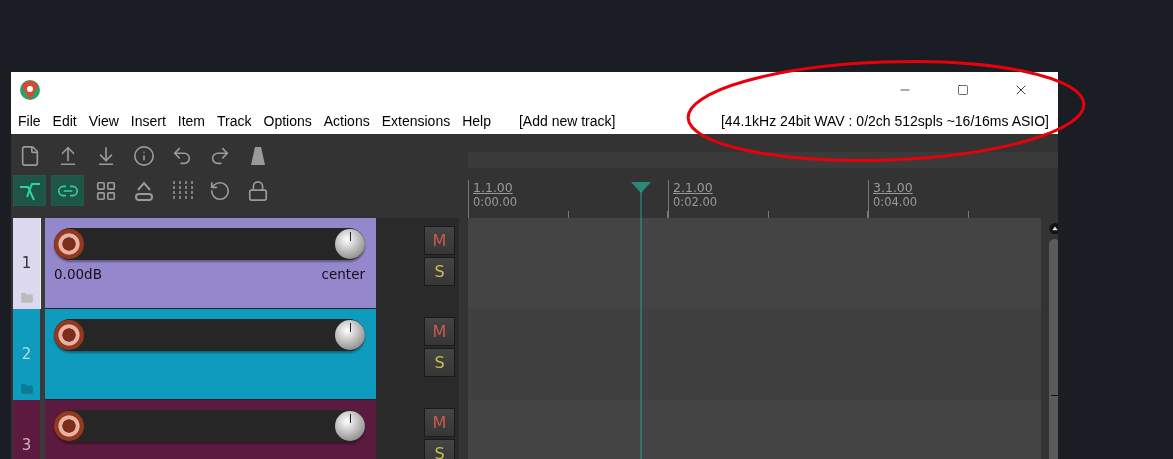  I want to click on add-track-link: [Add new track], so click(567, 121).